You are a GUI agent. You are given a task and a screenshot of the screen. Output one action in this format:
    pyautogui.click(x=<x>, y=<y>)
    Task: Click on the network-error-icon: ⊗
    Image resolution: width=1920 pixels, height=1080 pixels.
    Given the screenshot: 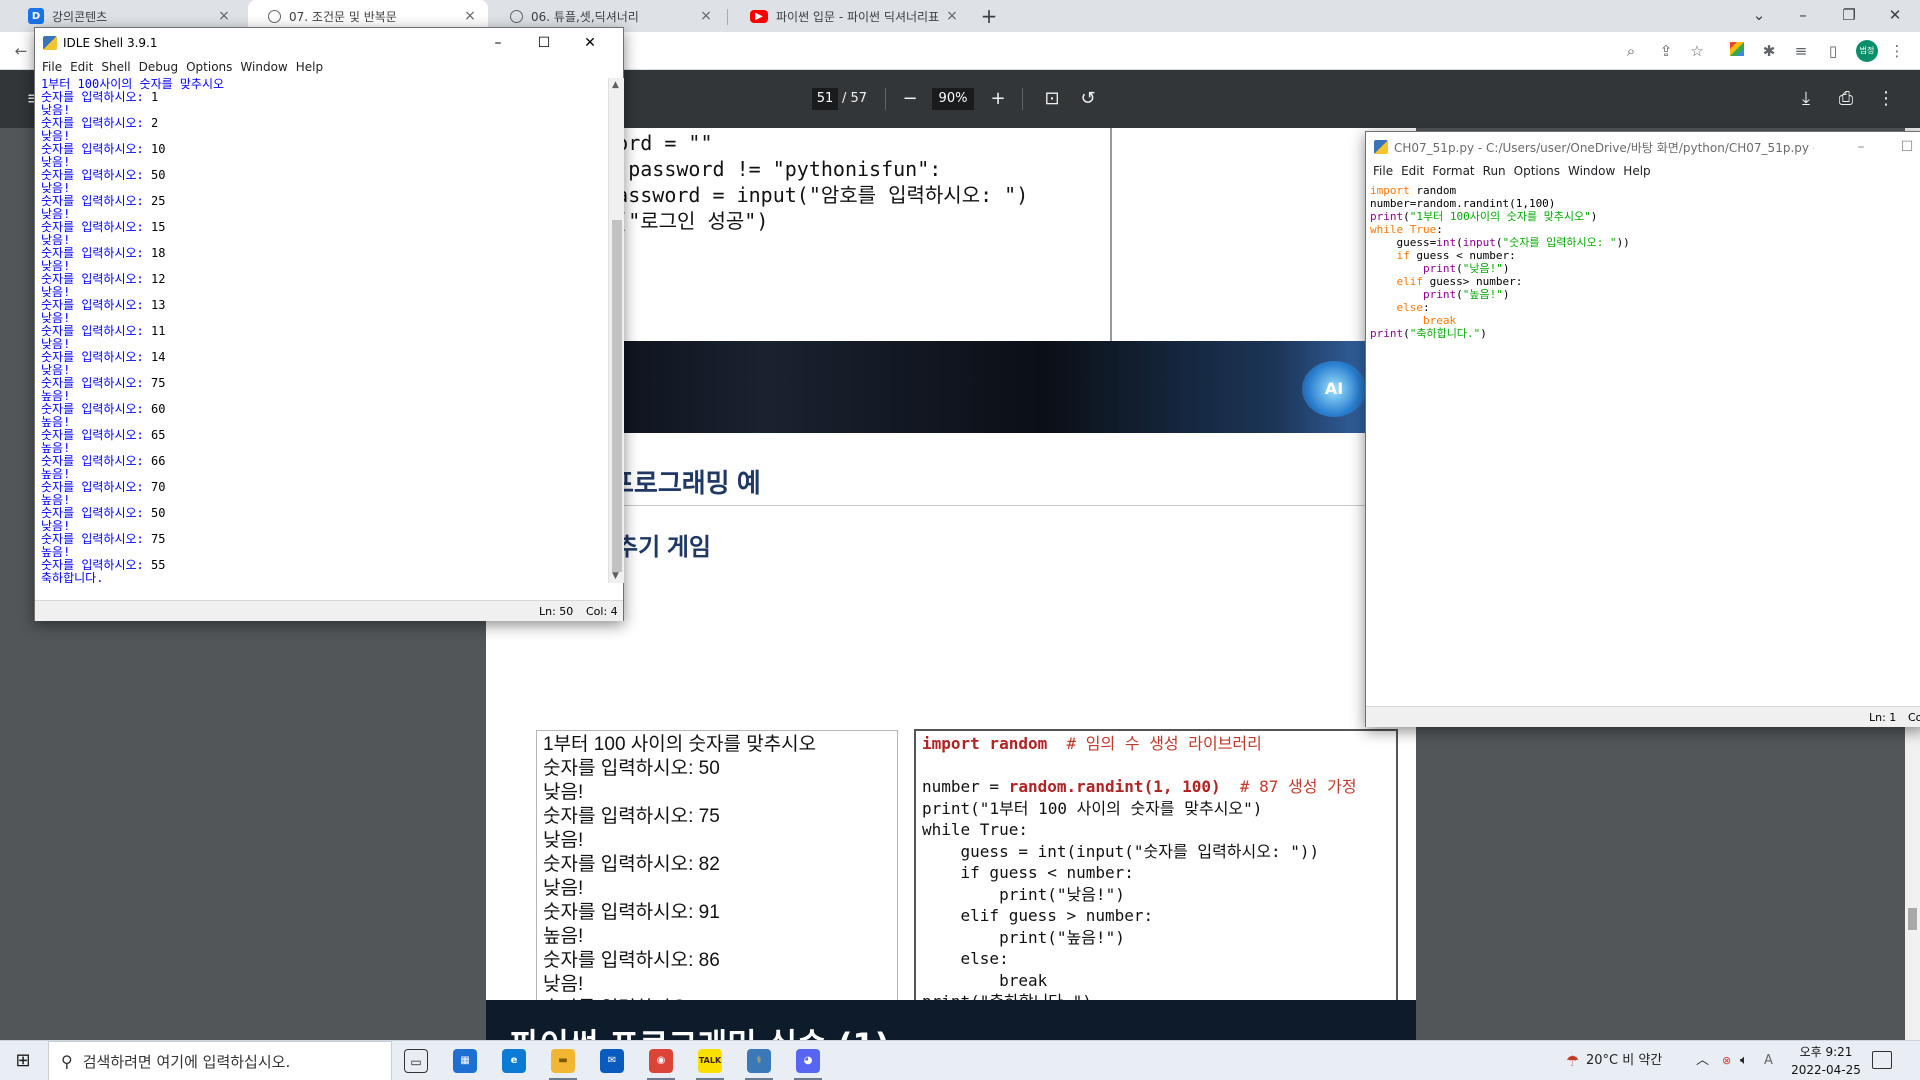 What is the action you would take?
    pyautogui.click(x=1726, y=1060)
    